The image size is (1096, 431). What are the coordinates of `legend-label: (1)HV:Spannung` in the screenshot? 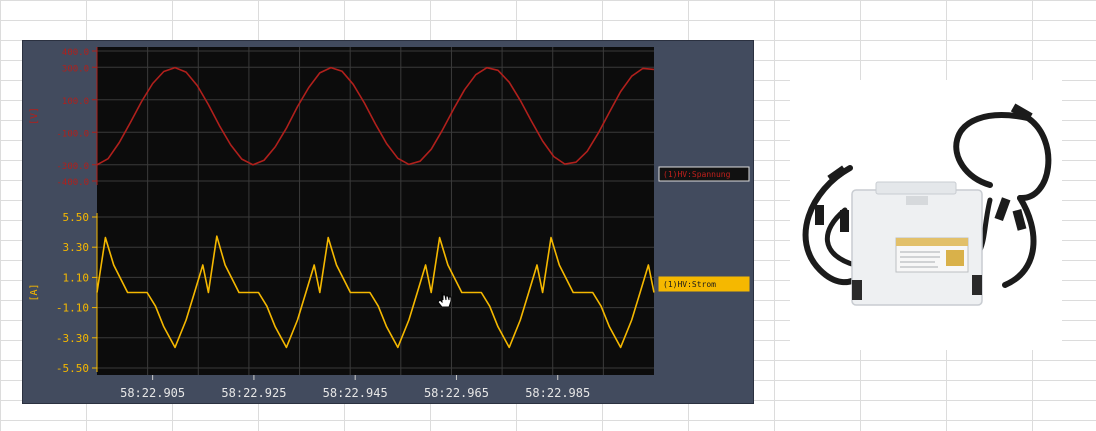 It's located at (697, 174).